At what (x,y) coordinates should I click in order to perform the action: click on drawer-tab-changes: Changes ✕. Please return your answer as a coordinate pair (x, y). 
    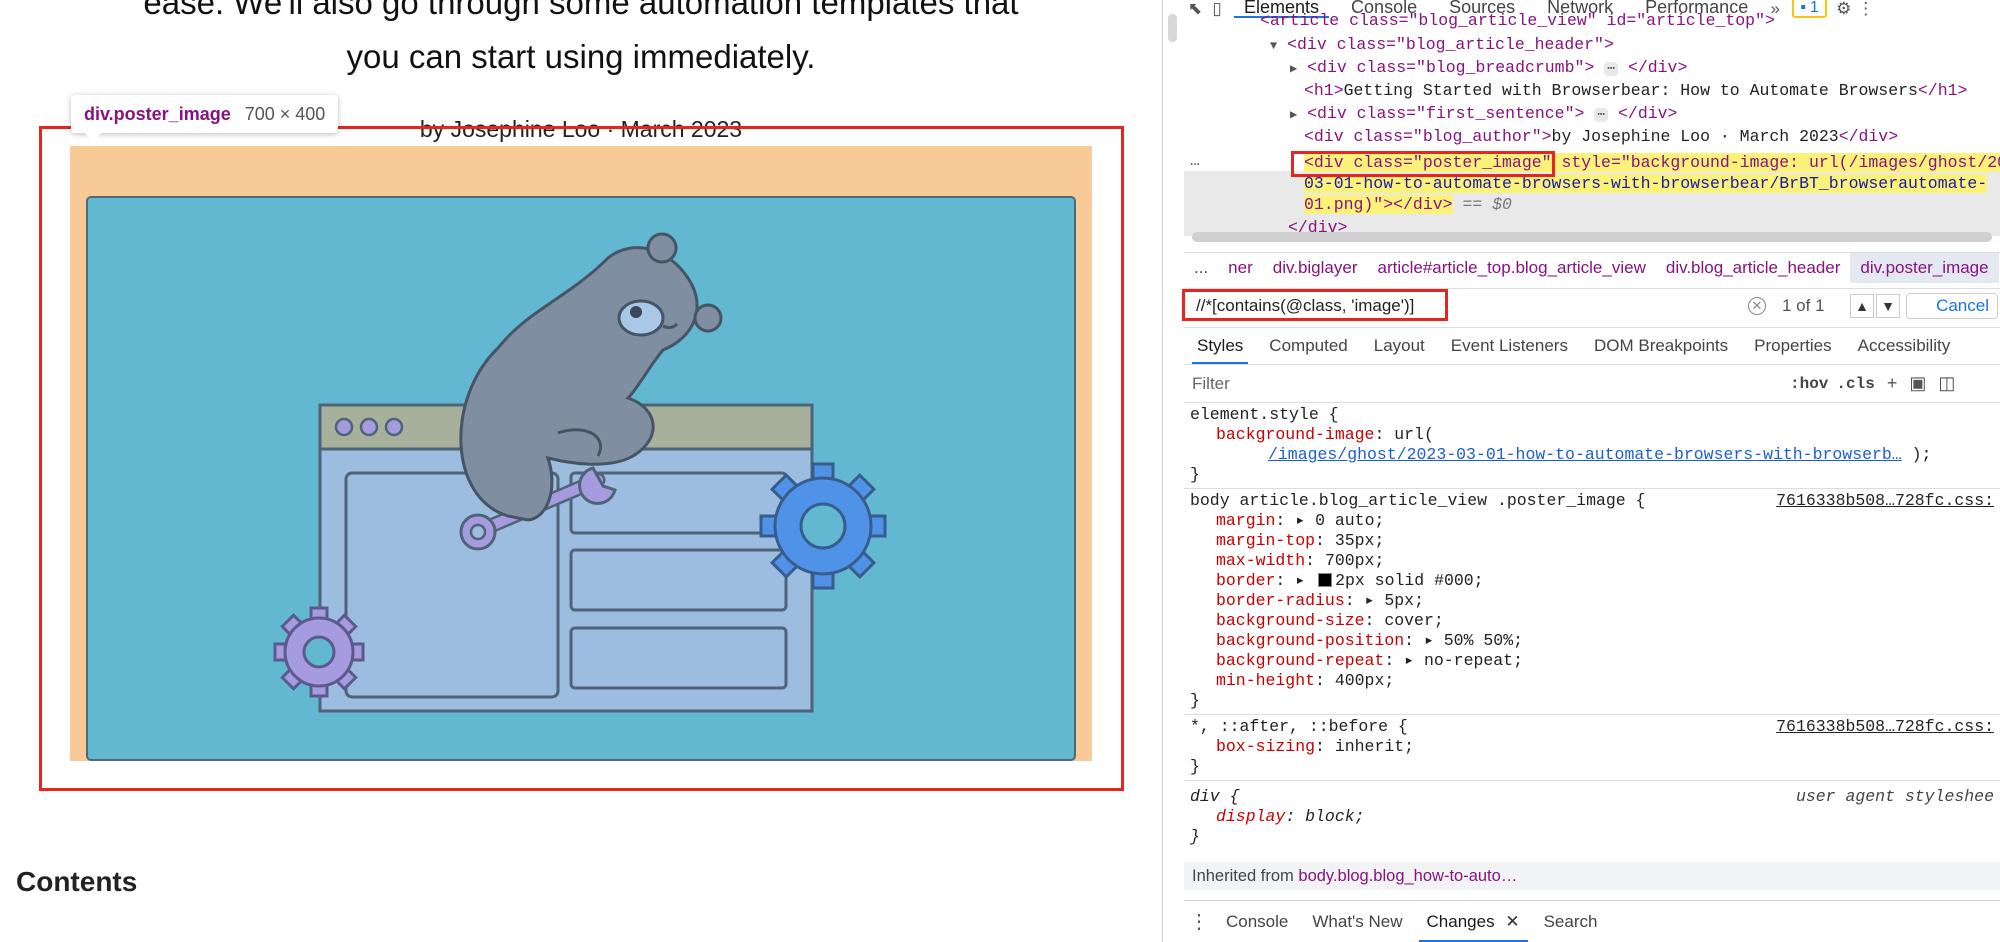
    Looking at the image, I should click on (1473, 922).